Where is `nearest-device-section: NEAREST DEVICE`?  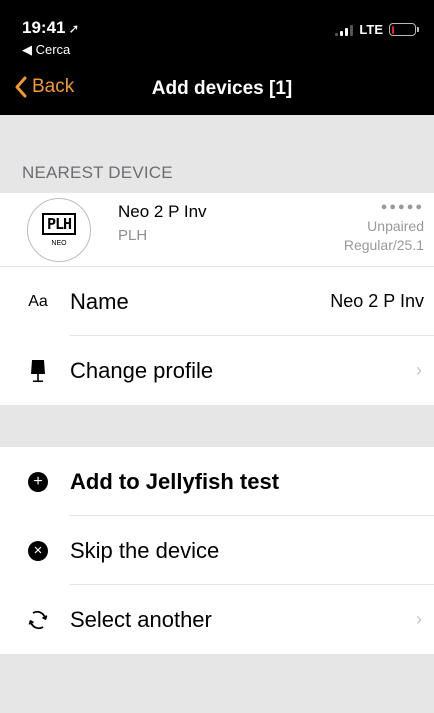
nearest-device-section: NEAREST DEVICE is located at coordinates (217, 154).